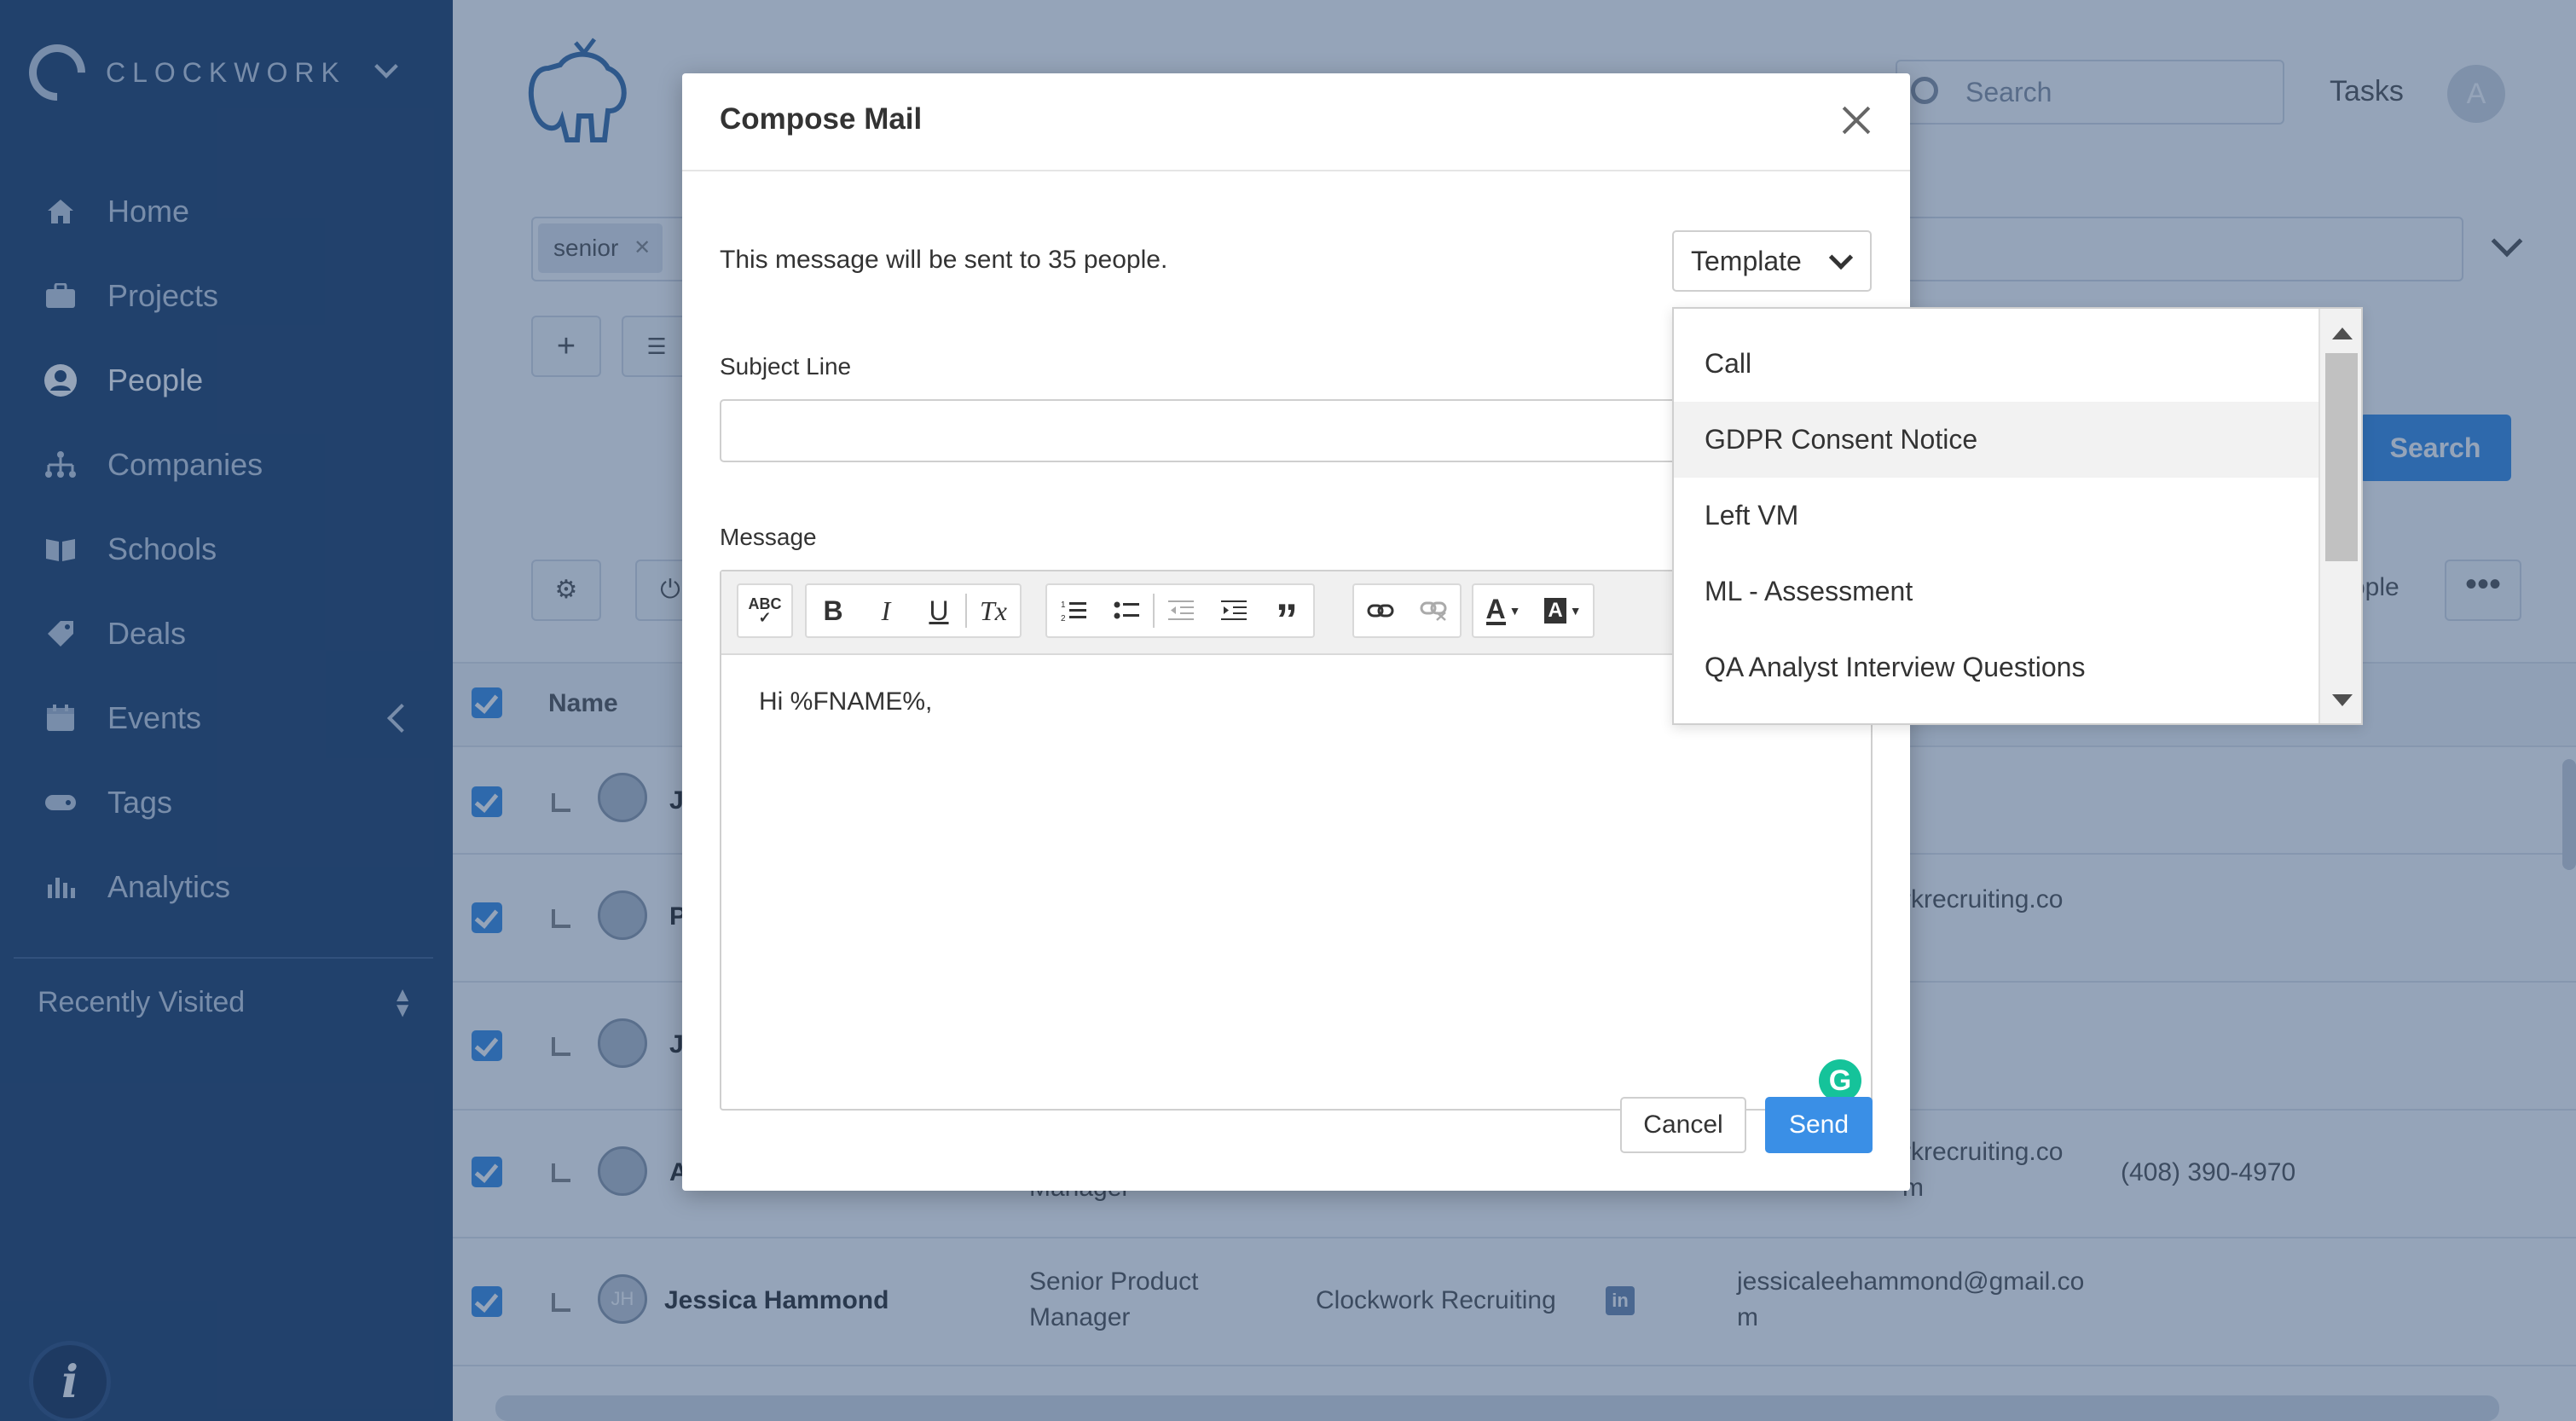  I want to click on spellcheck-button: ABC ✓, so click(764, 610).